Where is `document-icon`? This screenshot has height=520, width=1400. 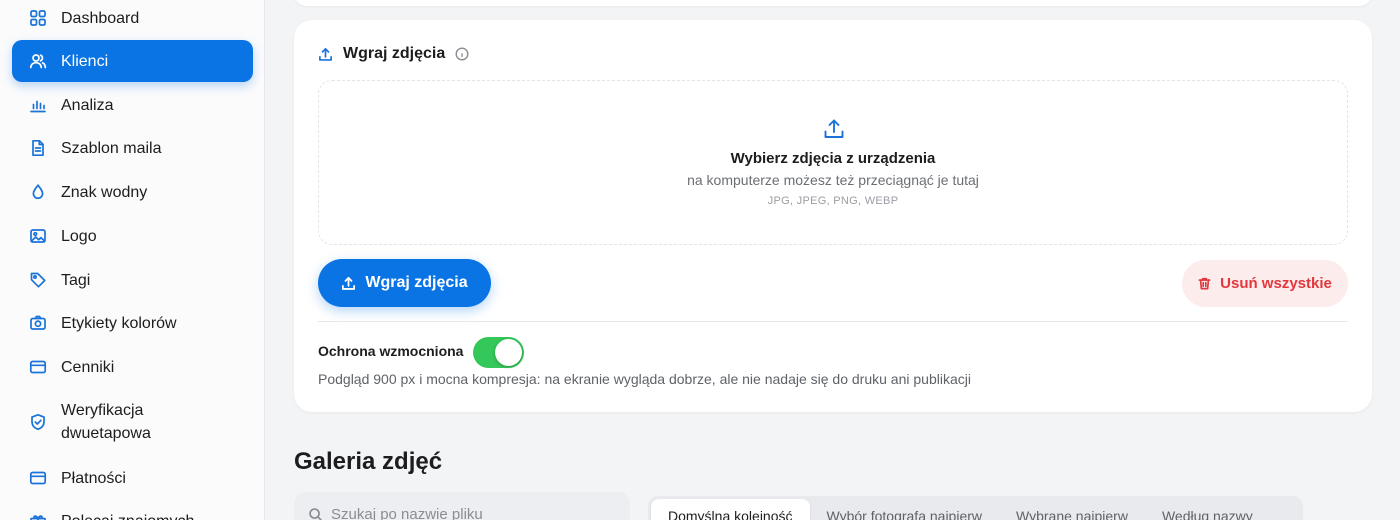 document-icon is located at coordinates (38, 148).